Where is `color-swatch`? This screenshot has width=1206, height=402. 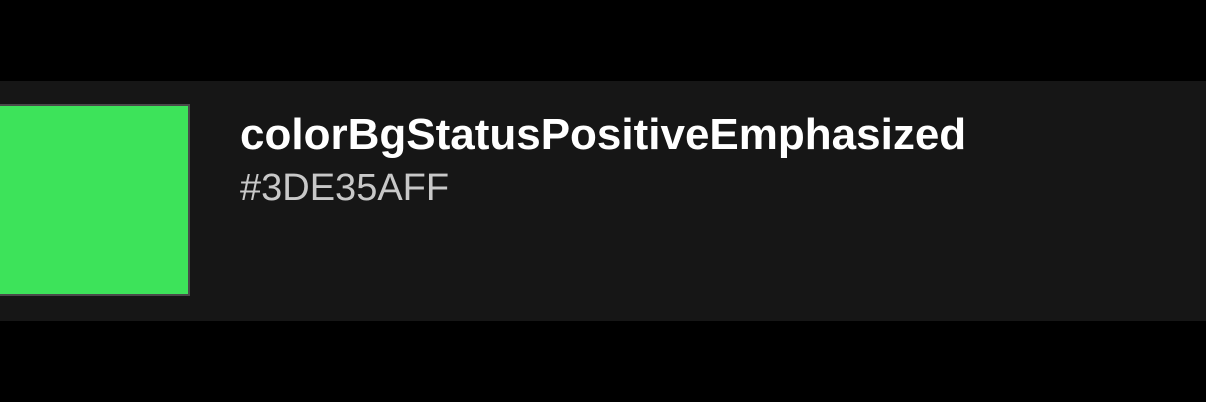
color-swatch is located at coordinates (95, 200).